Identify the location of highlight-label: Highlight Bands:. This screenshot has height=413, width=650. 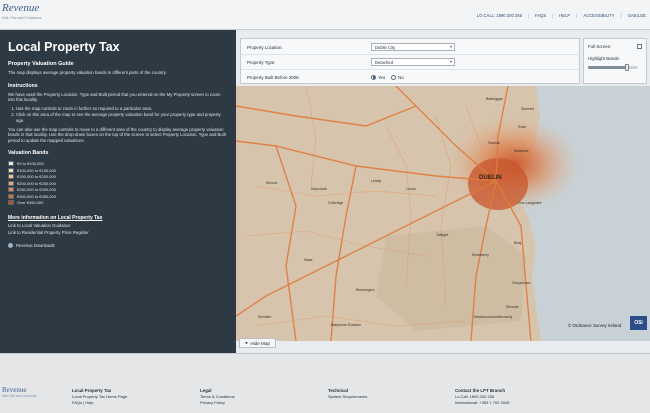
(604, 58).